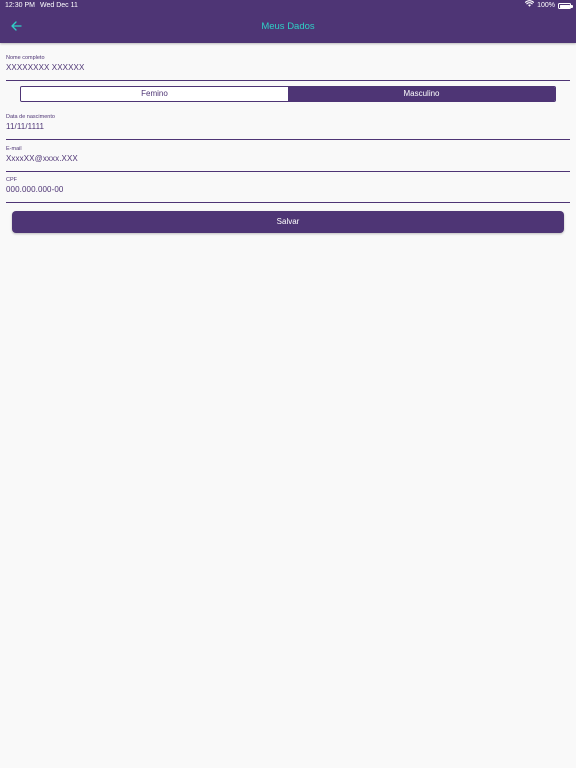 The image size is (576, 768). I want to click on email-value: XxxxXX@xxxx.XXX, so click(288, 158).